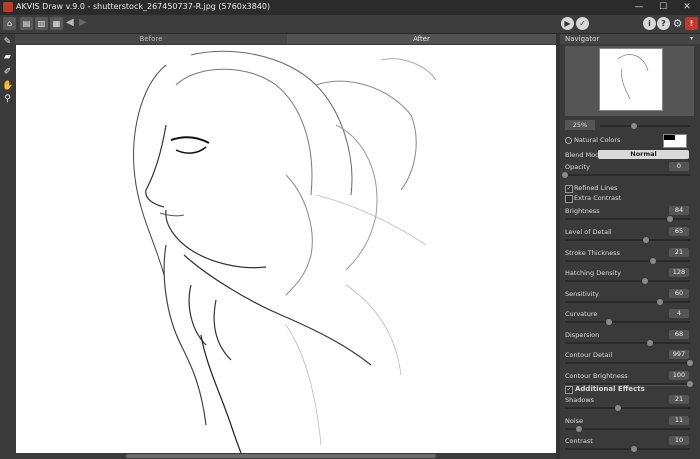 This screenshot has width=700, height=459. Describe the element at coordinates (7, 72) in the screenshot. I see `brush-icon: ✐` at that location.